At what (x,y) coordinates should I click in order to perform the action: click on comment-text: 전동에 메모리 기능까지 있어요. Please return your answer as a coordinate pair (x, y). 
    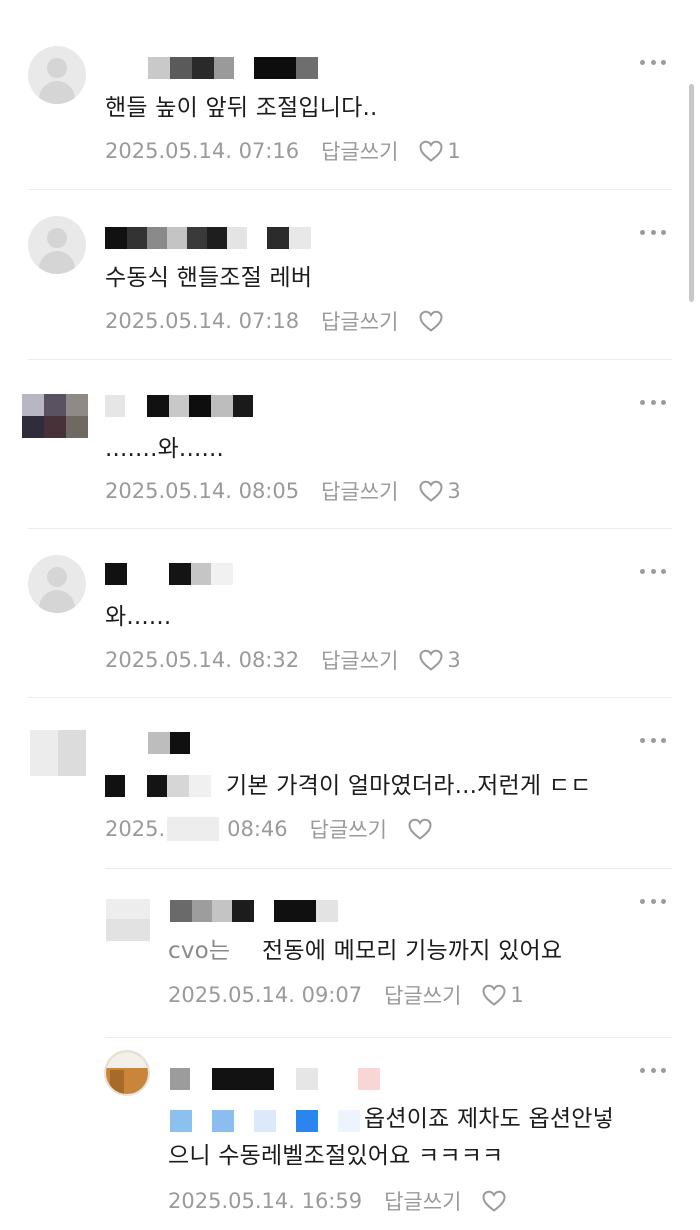
    Looking at the image, I should click on (412, 951).